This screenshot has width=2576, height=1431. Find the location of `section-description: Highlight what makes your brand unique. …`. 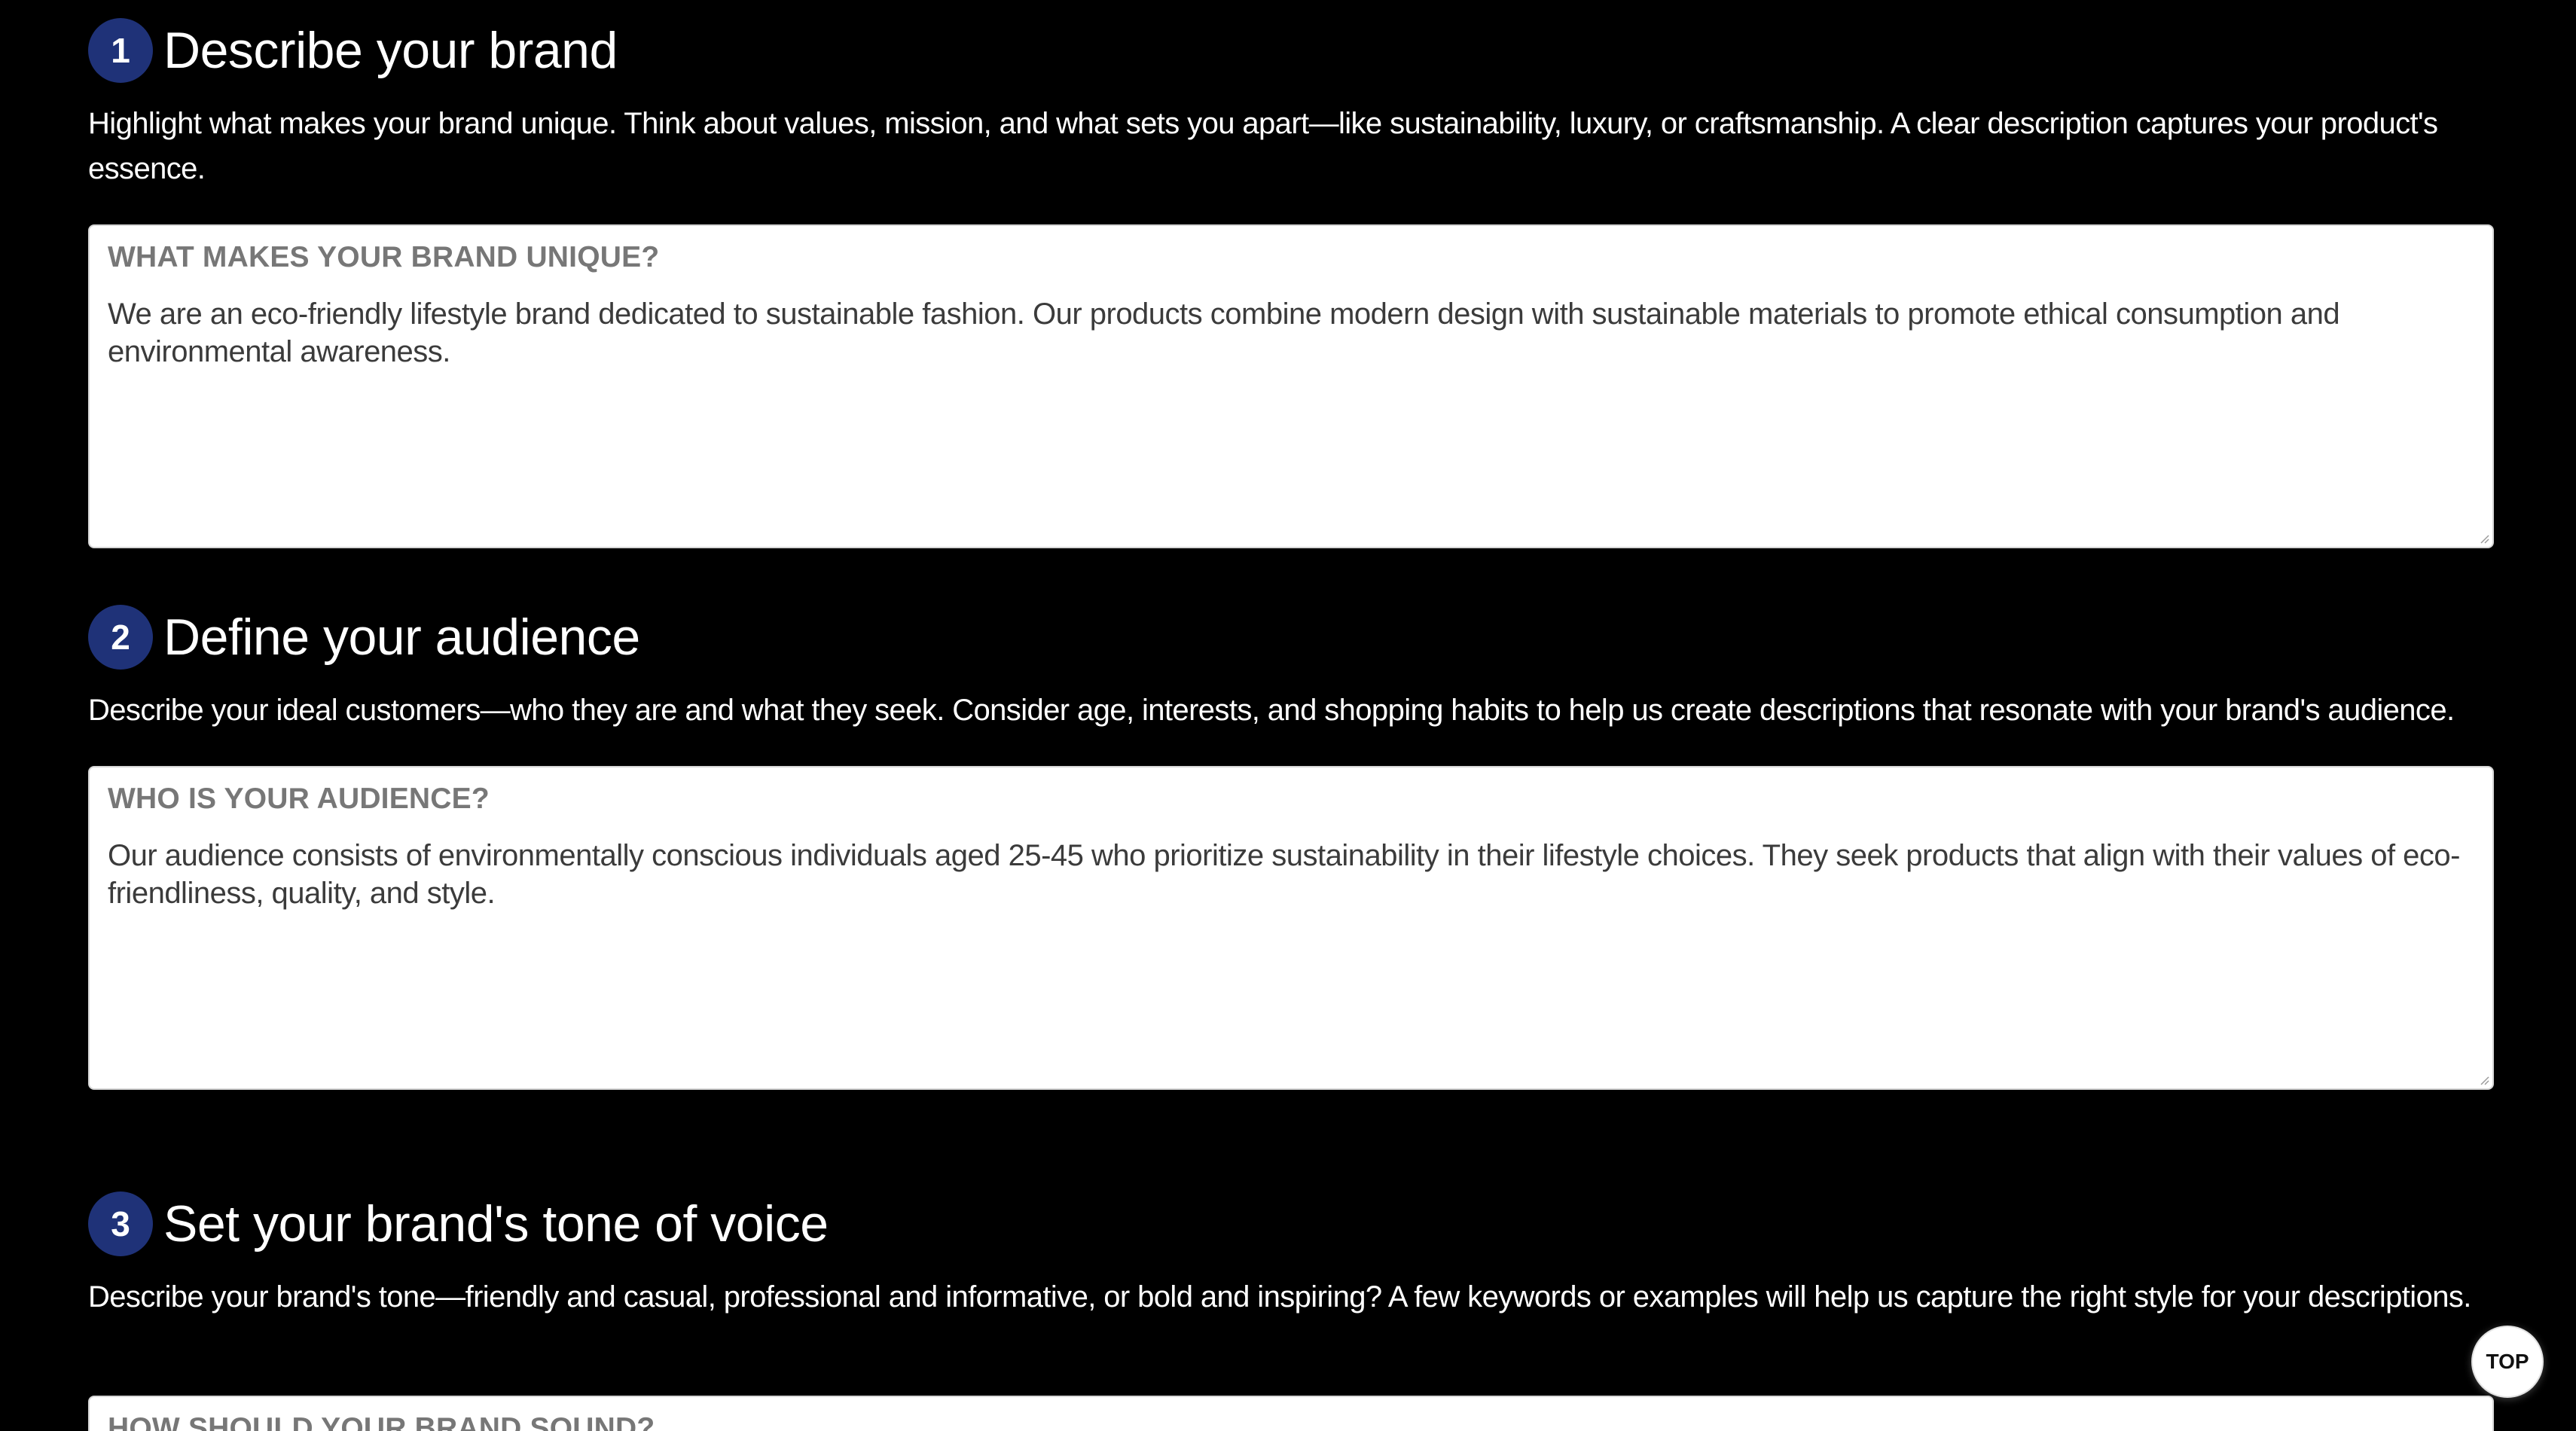

section-description: Highlight what makes your brand unique. … is located at coordinates (1263, 146).